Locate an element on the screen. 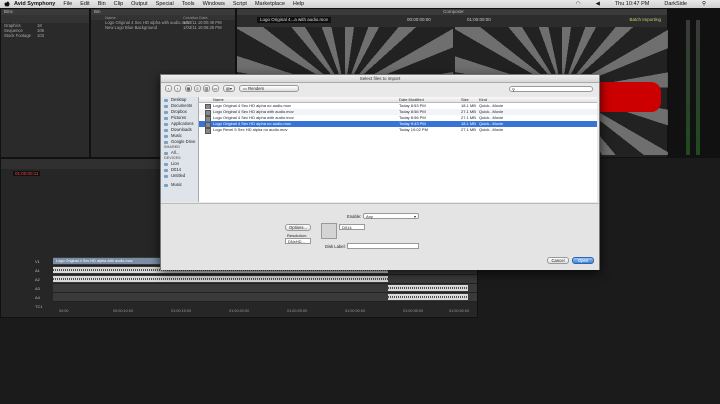 This screenshot has width=720, height=404. list-view-button: ≡ is located at coordinates (197, 88).